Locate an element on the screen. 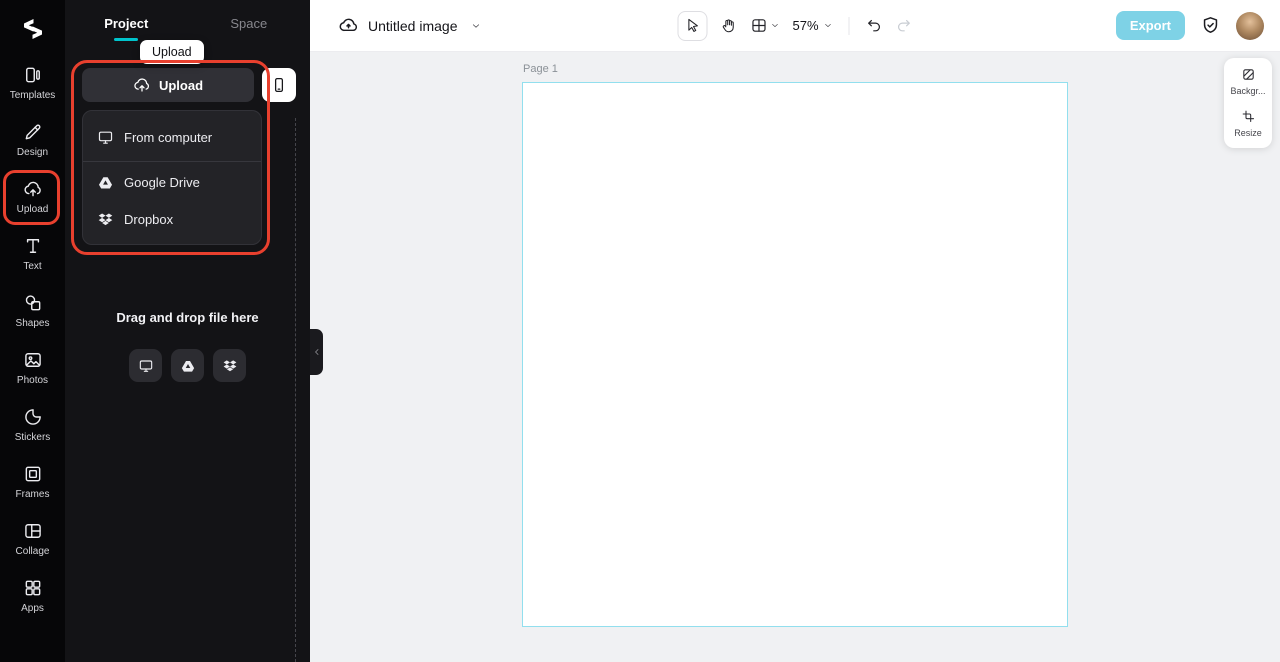 This screenshot has height=662, width=1280. design-icon is located at coordinates (33, 132).